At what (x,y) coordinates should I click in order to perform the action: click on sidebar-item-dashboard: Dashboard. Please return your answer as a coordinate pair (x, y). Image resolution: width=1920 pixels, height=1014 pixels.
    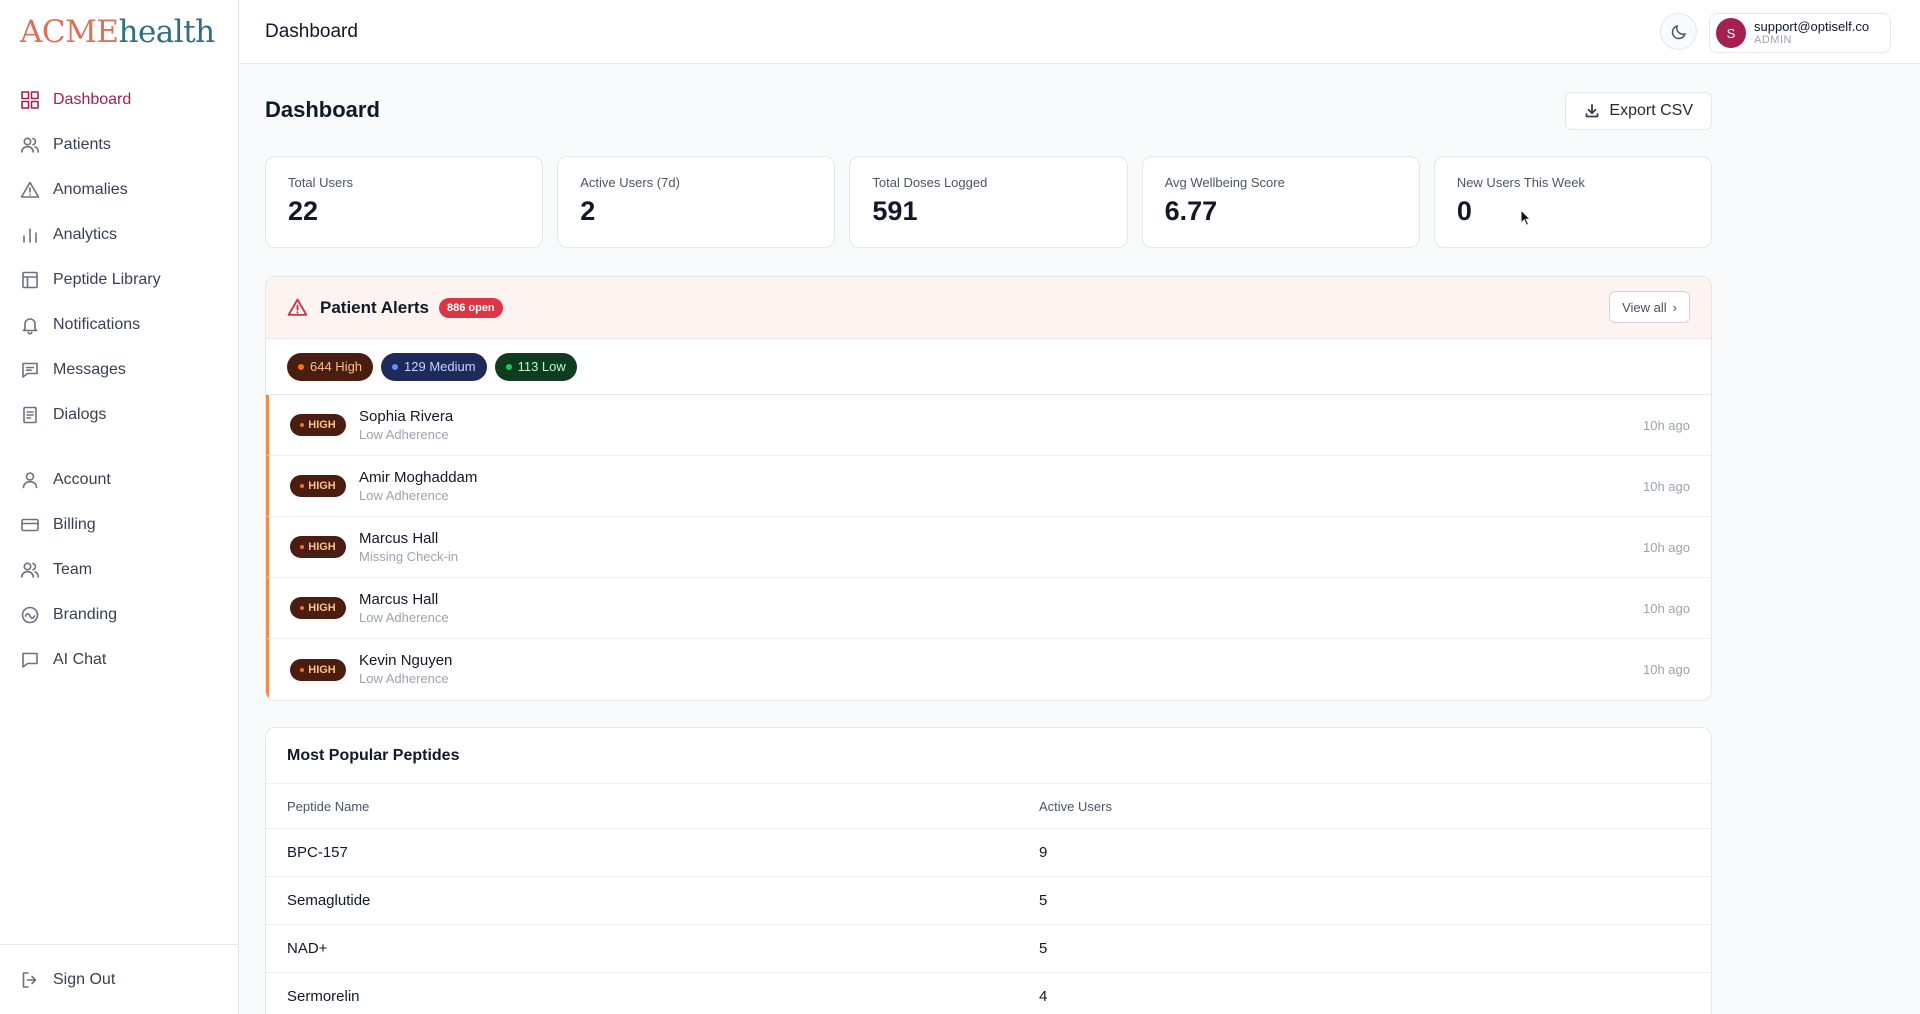
    Looking at the image, I should click on (119, 99).